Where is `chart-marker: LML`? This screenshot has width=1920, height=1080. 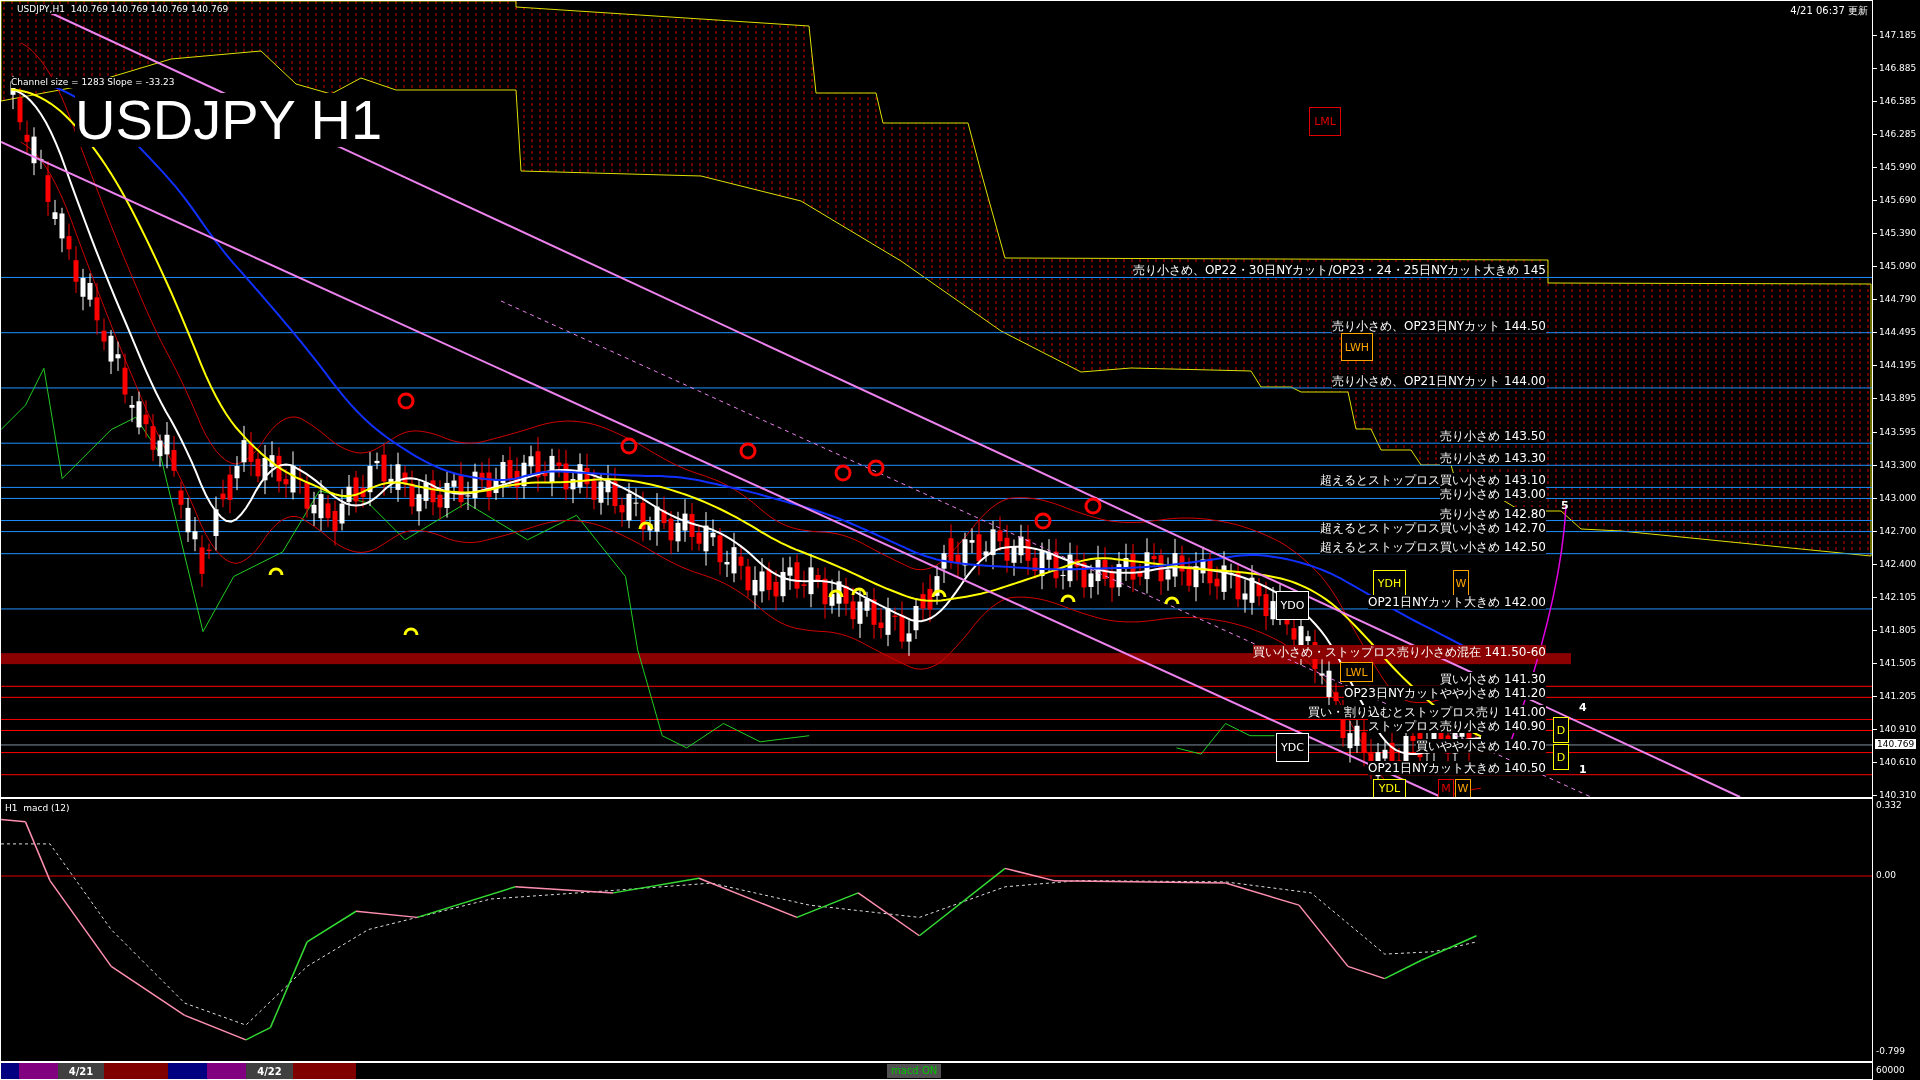 chart-marker: LML is located at coordinates (1325, 121).